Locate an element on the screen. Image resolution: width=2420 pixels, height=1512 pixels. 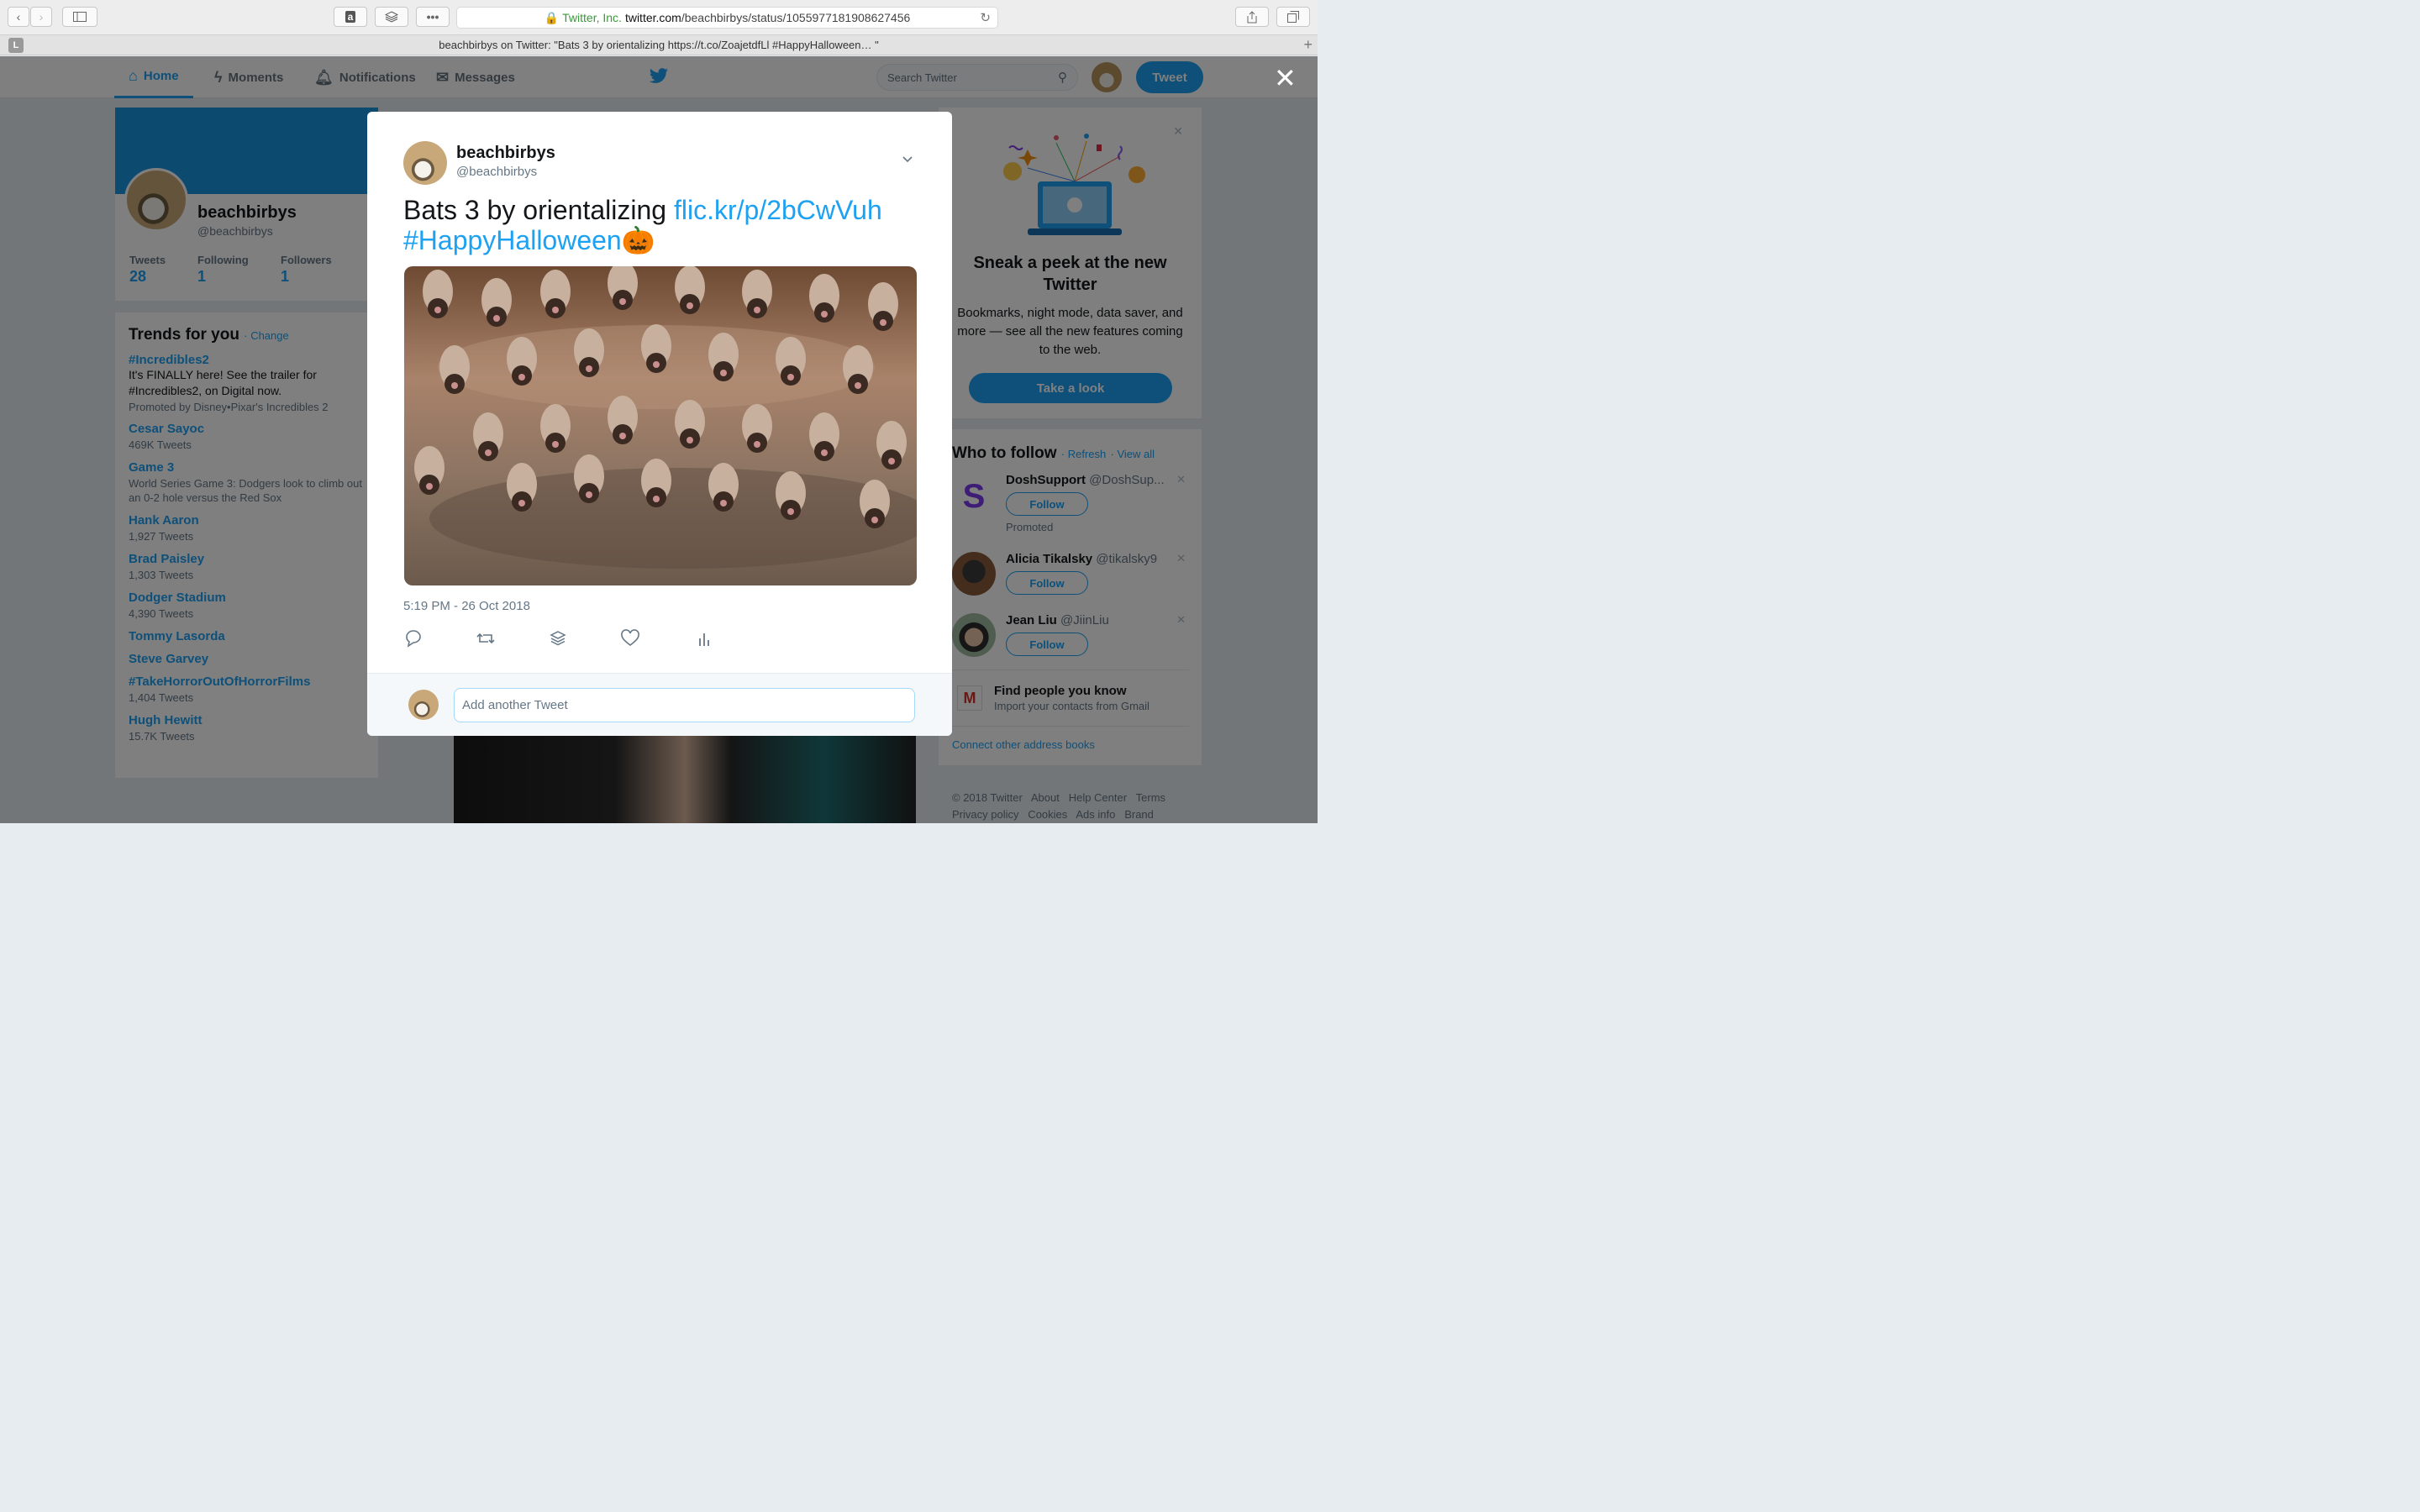
layers-icon is located at coordinates (391, 17).